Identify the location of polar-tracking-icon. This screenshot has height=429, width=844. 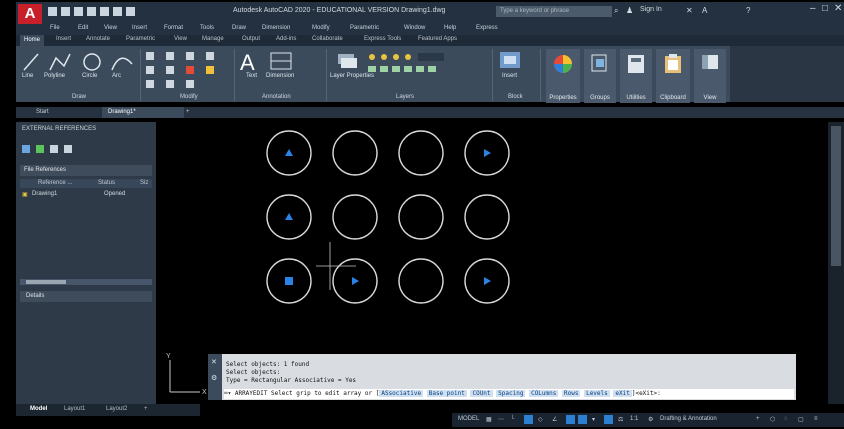
(528, 419).